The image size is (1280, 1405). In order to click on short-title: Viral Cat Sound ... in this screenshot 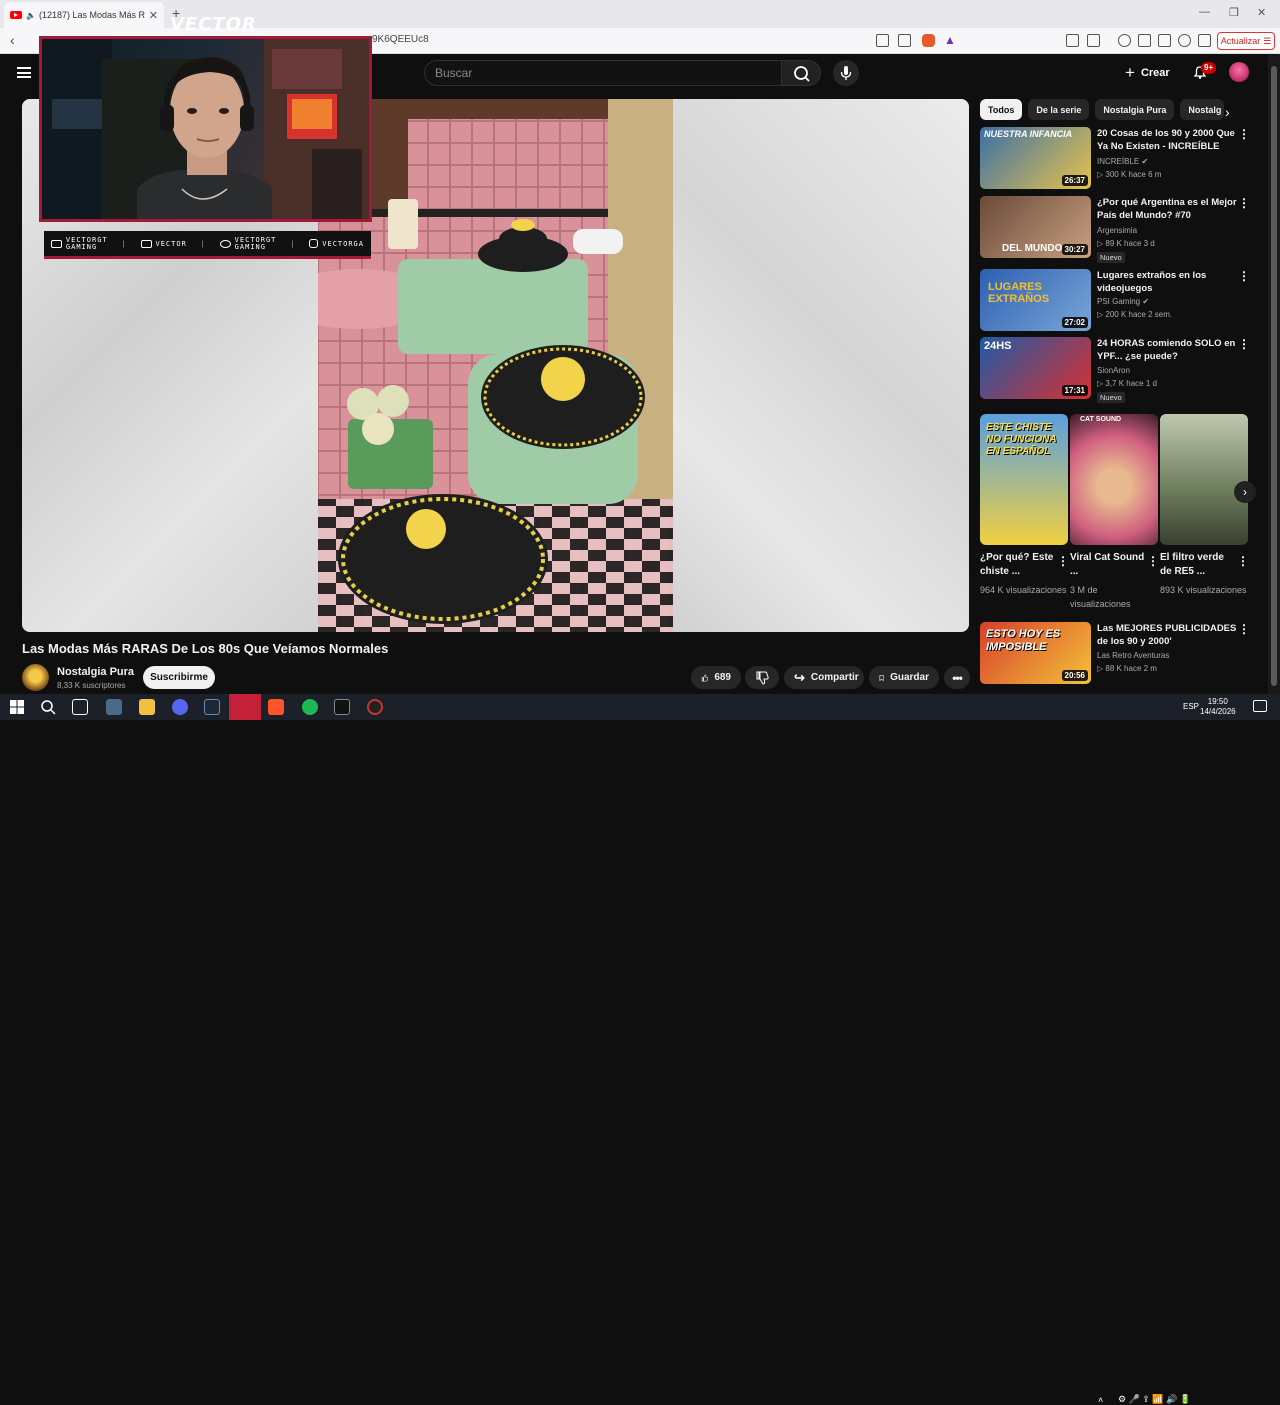, I will do `click(1107, 564)`.